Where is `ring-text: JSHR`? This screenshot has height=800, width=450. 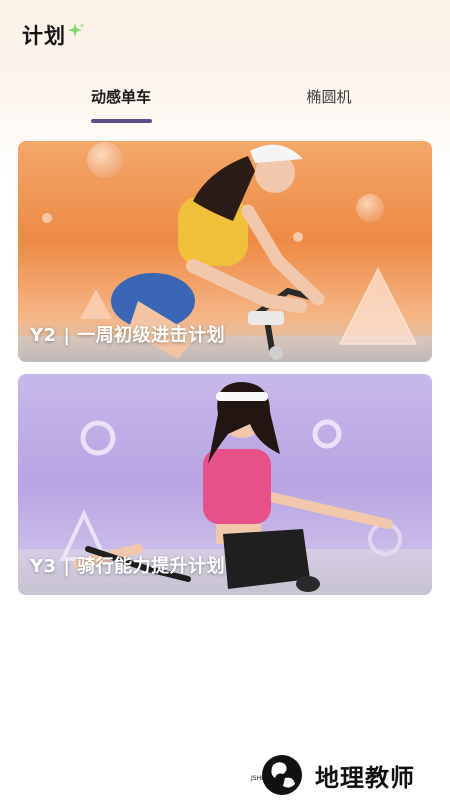 ring-text: JSHR is located at coordinates (257, 778).